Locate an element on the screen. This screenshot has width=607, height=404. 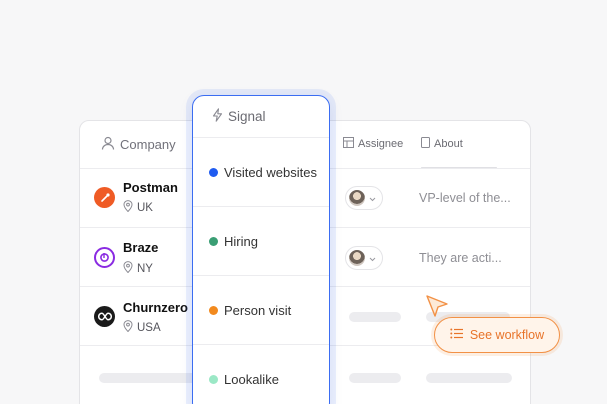
see-workflow-button: See workflow is located at coordinates (497, 335).